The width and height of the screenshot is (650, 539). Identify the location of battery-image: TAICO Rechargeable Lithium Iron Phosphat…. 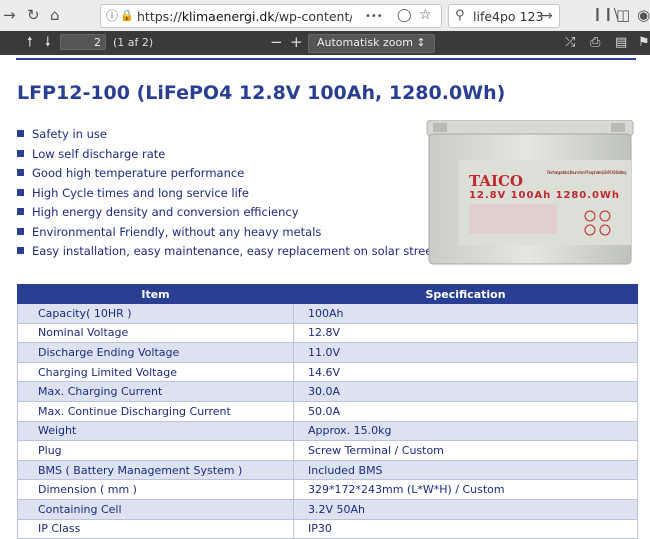
(530, 192).